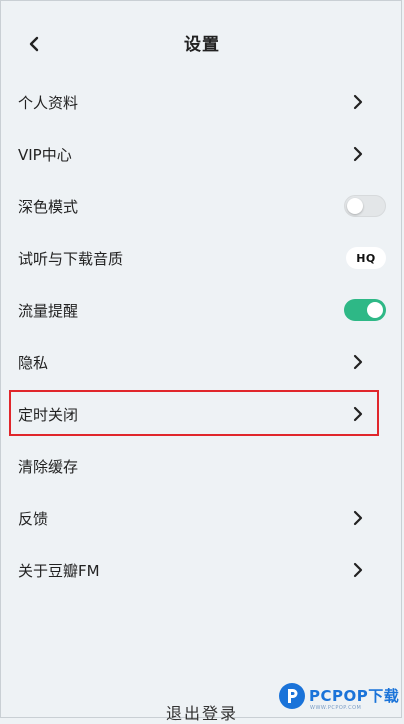  Describe the element at coordinates (202, 466) in the screenshot. I see `settings-item-clear-cache: 清除缓存` at that location.